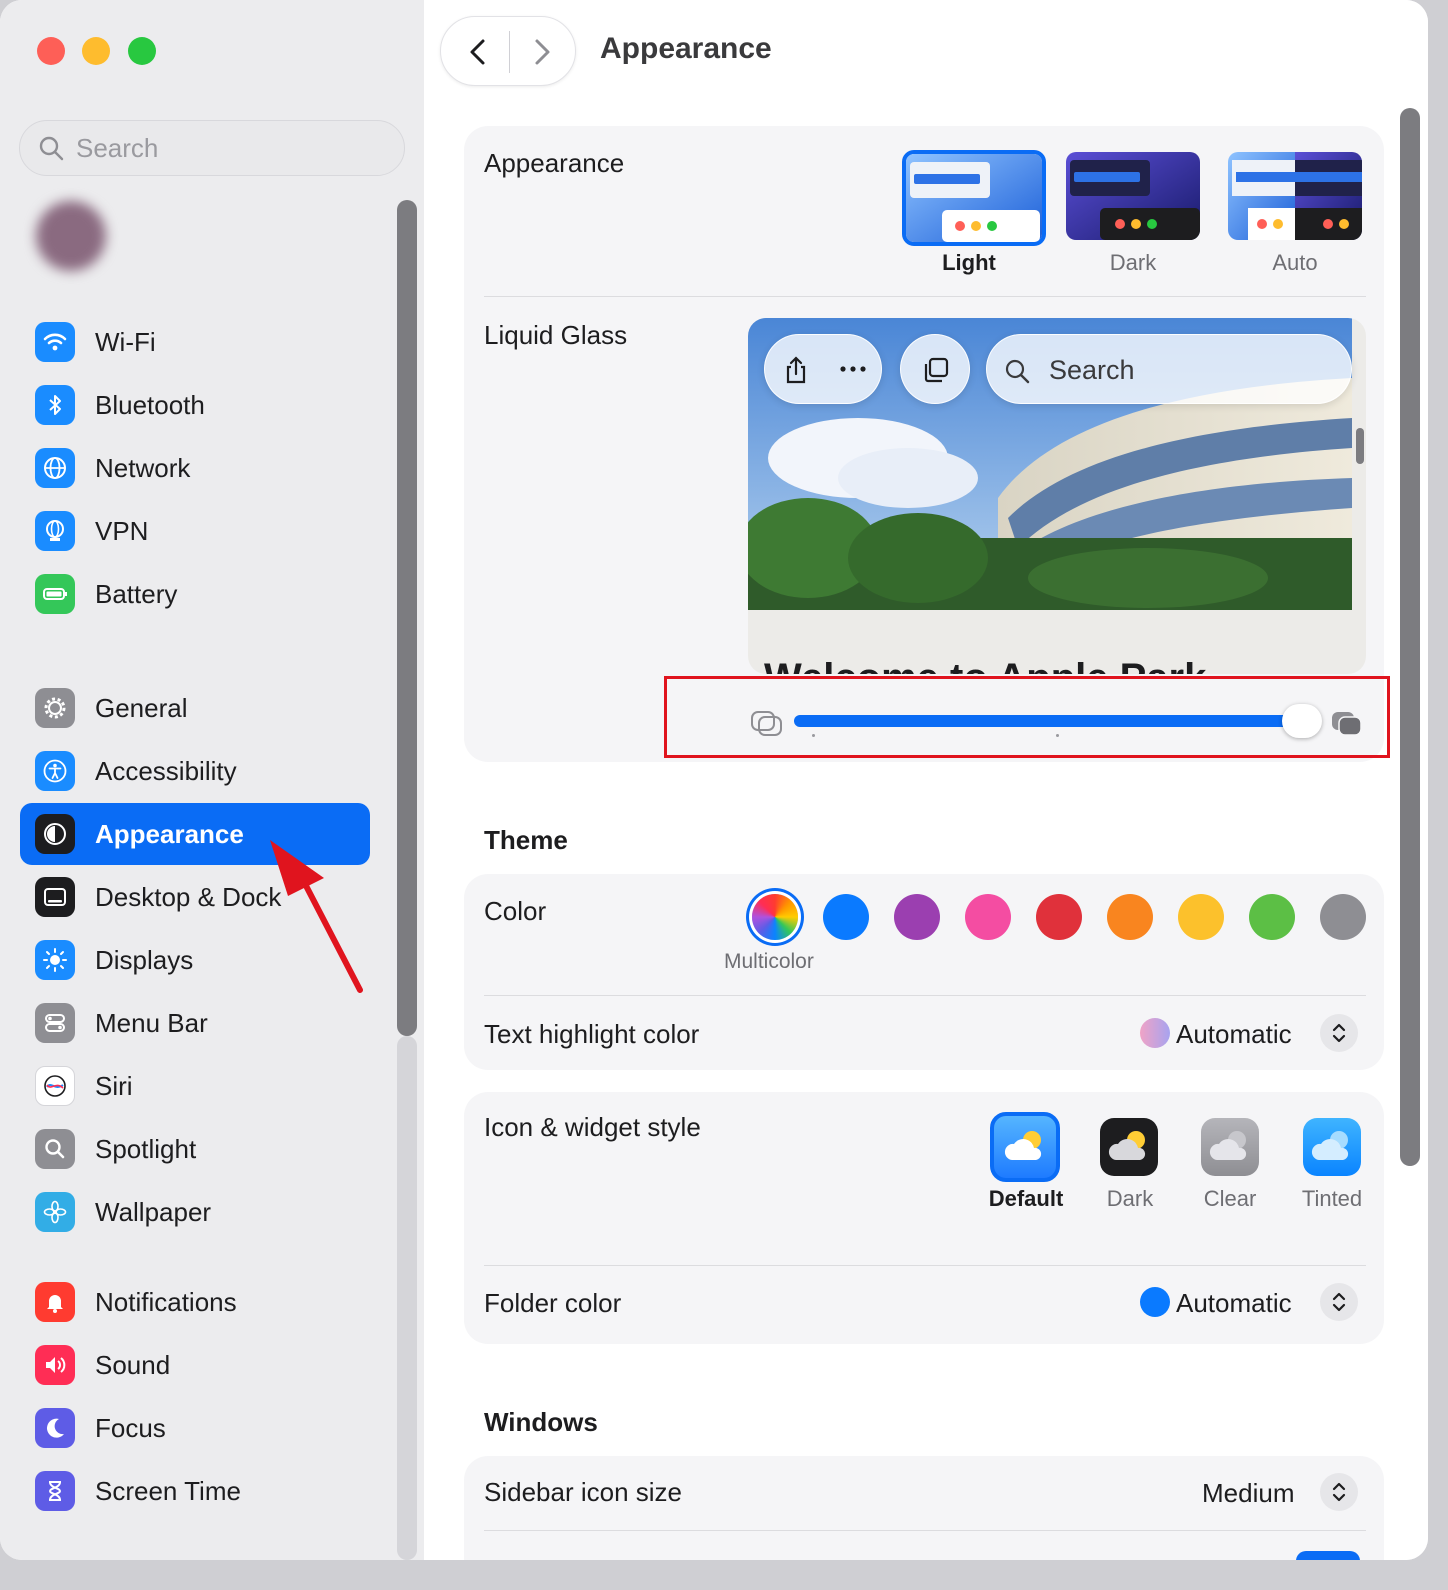 Image resolution: width=1448 pixels, height=1590 pixels. I want to click on back-chevron-icon, so click(478, 52).